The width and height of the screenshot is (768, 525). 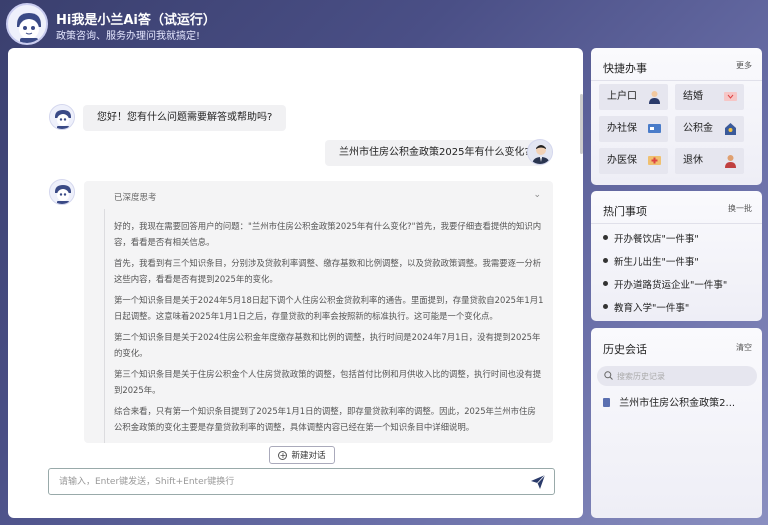 What do you see at coordinates (434, 153) in the screenshot?
I see `user-question-bubble: 兰州市住房公积金政策2025年有什么变化?` at bounding box center [434, 153].